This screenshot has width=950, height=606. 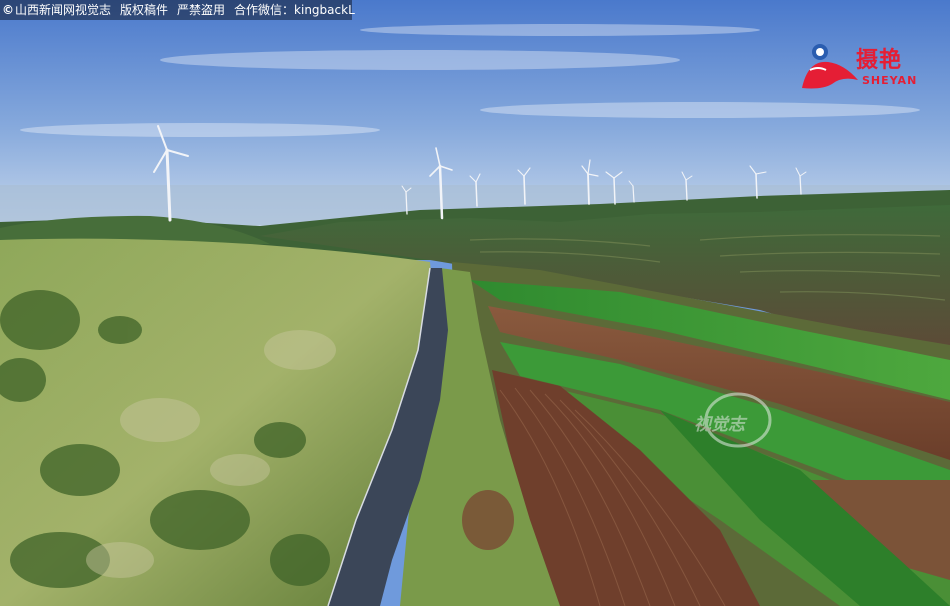 What do you see at coordinates (144, 10) in the screenshot?
I see `caption-rights: 版权稿件` at bounding box center [144, 10].